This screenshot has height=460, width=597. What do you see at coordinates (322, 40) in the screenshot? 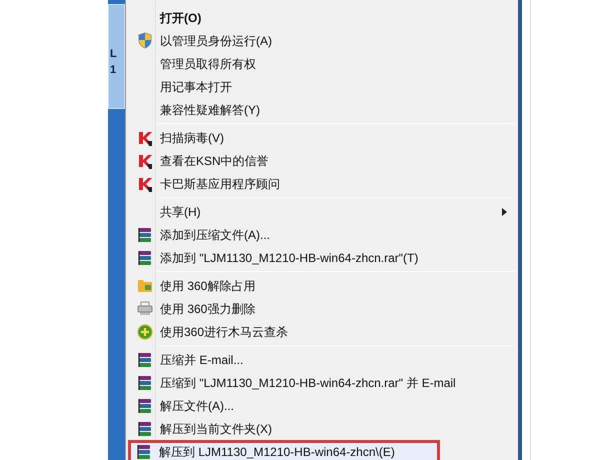
I see `menu-item: 以管理员身份运行(A)` at bounding box center [322, 40].